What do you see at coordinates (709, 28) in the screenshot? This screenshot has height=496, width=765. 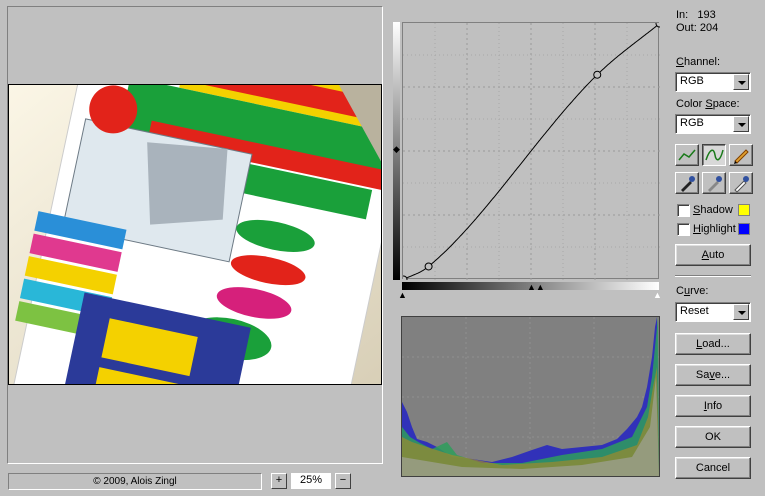 I see `out-value: 204` at bounding box center [709, 28].